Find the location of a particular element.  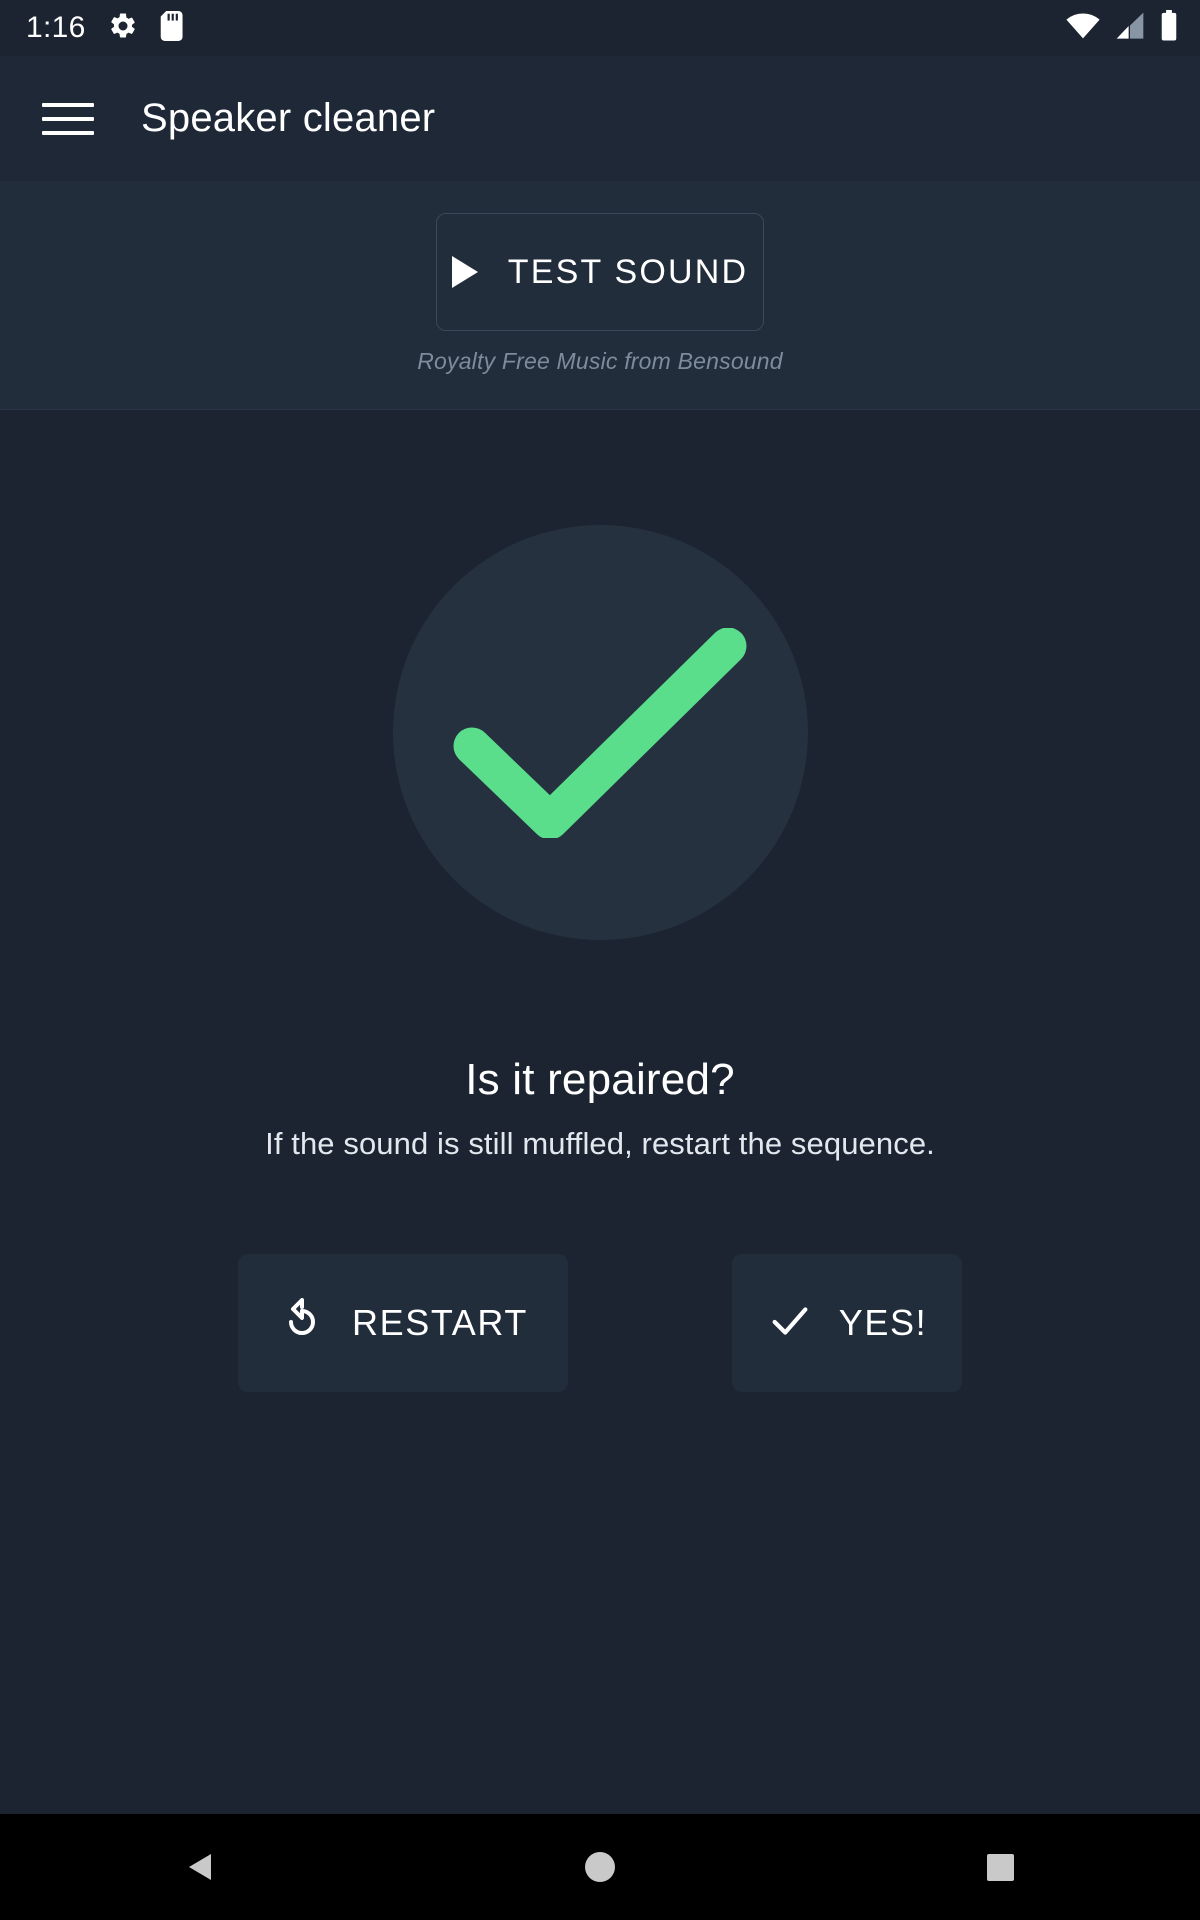

back-glyph is located at coordinates (200, 1867).